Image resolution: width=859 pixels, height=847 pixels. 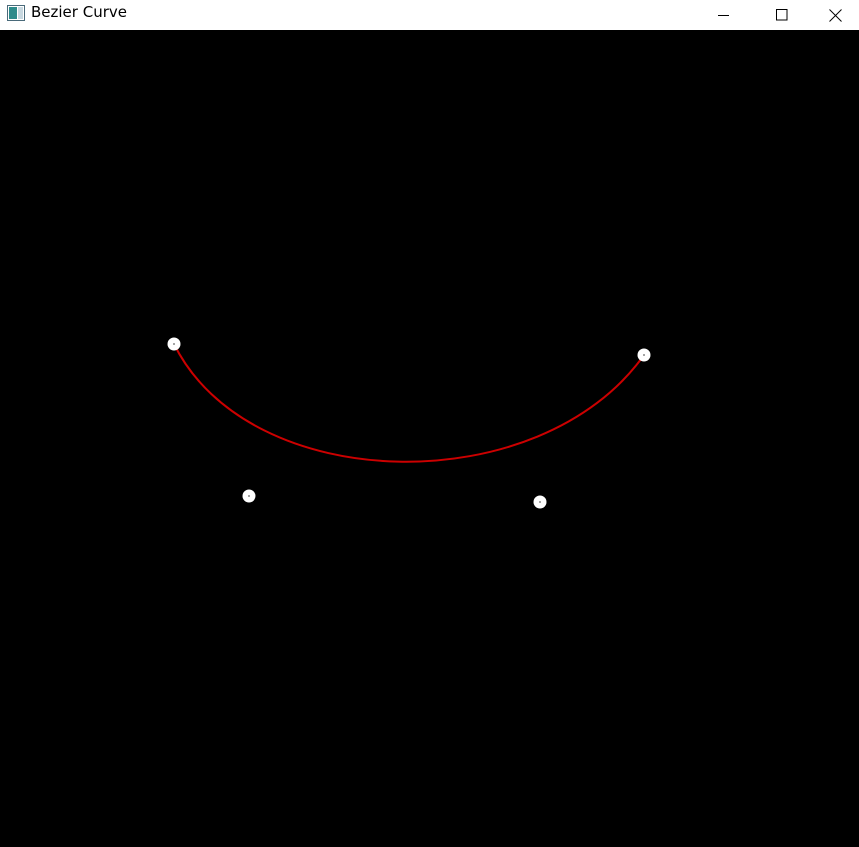 What do you see at coordinates (16, 13) in the screenshot?
I see `app-icon` at bounding box center [16, 13].